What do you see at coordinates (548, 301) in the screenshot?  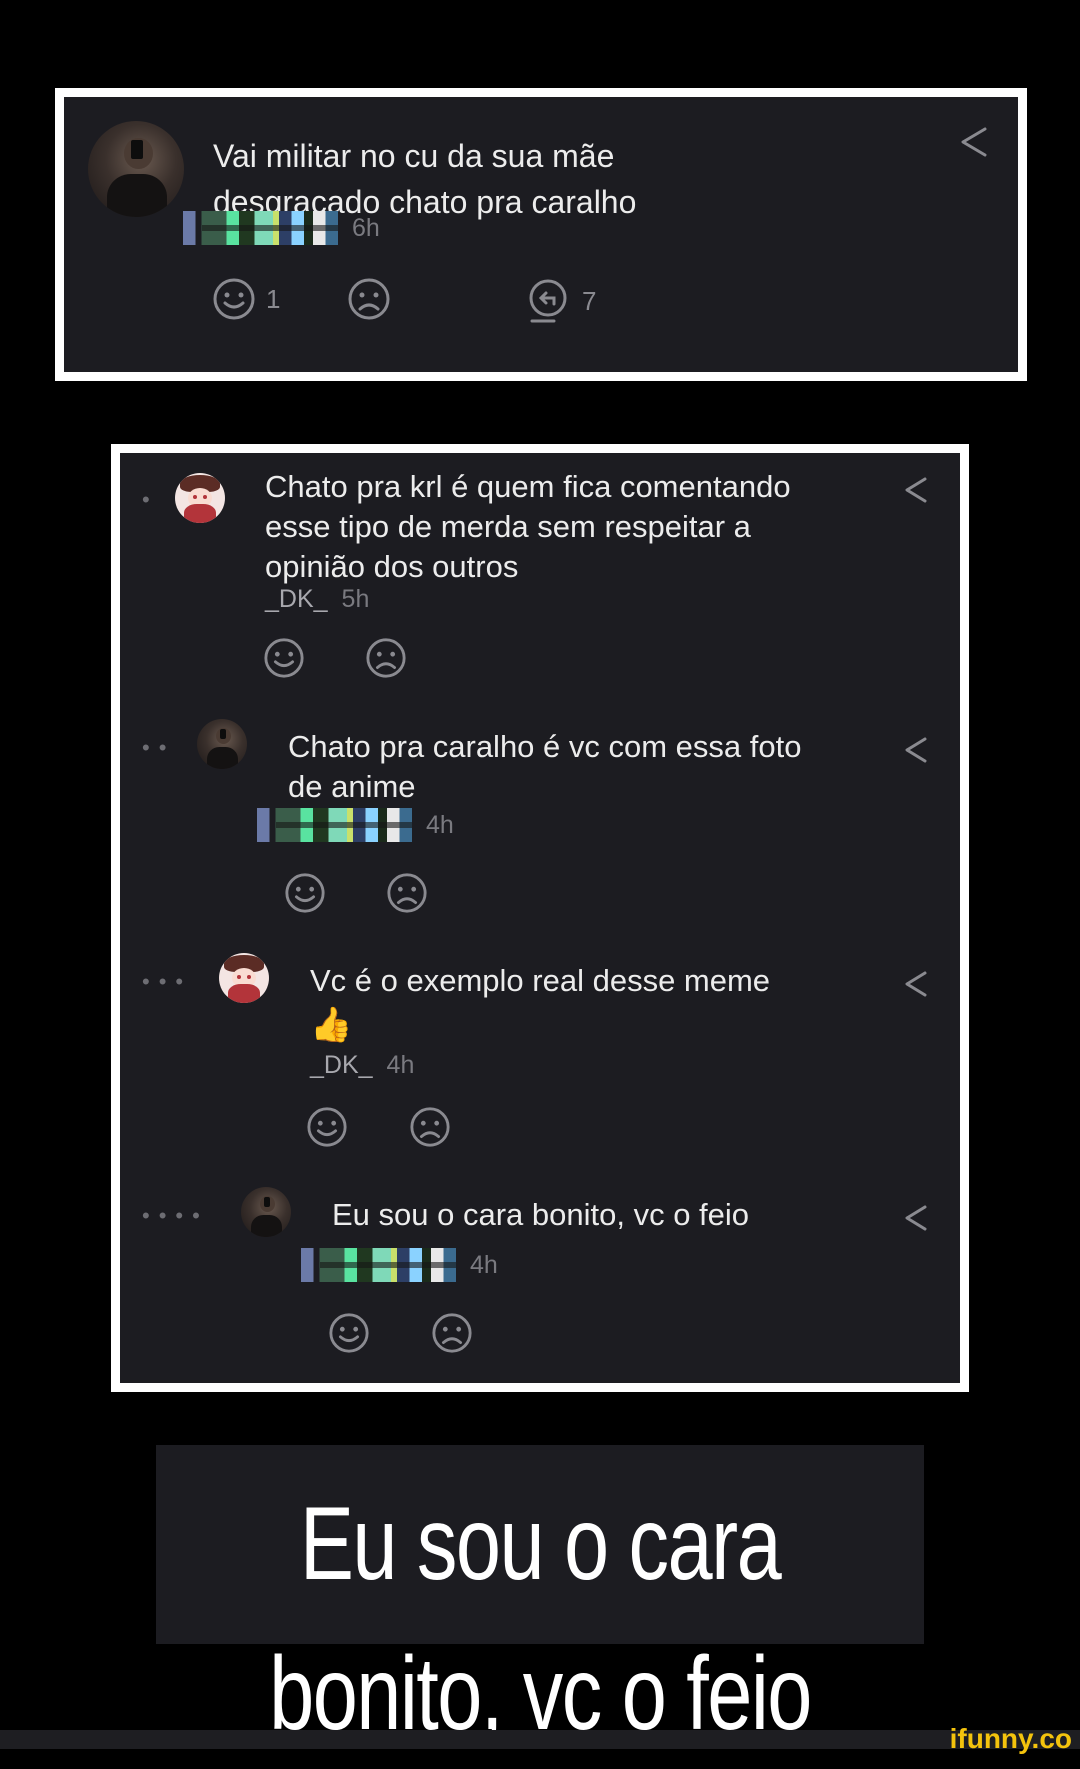 I see `reply-icon` at bounding box center [548, 301].